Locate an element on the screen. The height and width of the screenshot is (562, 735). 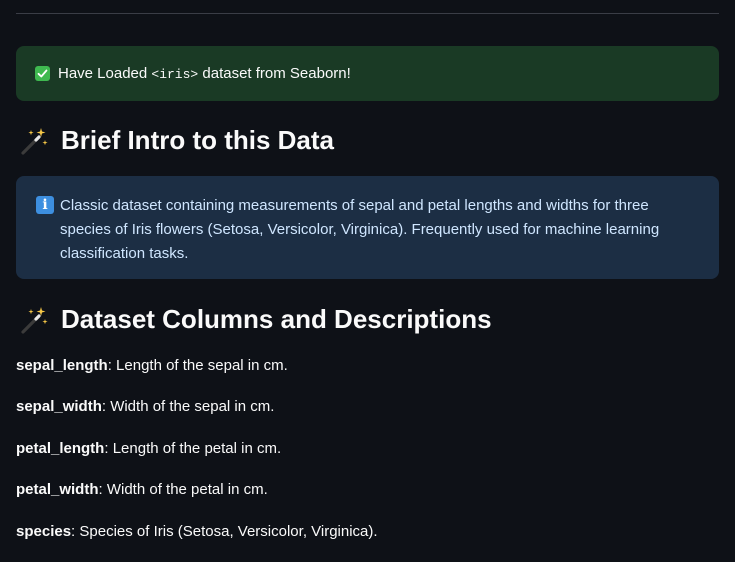
column-desc: : Length of the sepal in cm. is located at coordinates (197, 365).